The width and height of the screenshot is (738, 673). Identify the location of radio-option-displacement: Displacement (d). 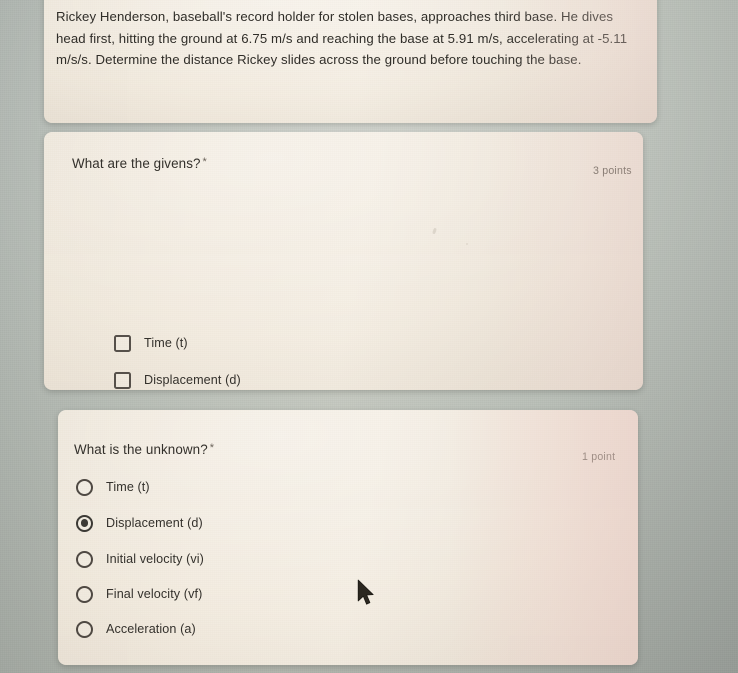
(139, 523).